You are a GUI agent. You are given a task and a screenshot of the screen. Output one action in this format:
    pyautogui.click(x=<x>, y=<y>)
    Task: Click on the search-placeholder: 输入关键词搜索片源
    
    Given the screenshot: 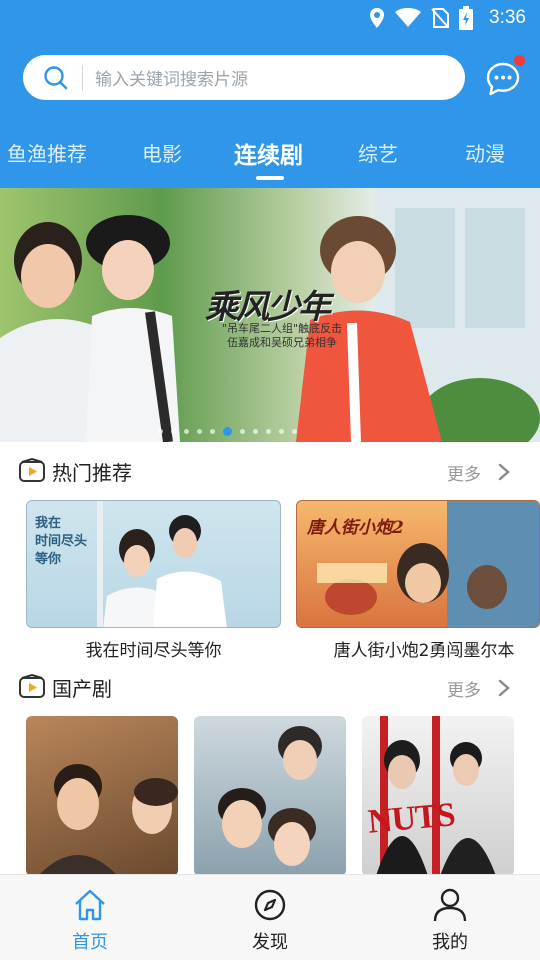 What is the action you would take?
    pyautogui.click(x=171, y=77)
    